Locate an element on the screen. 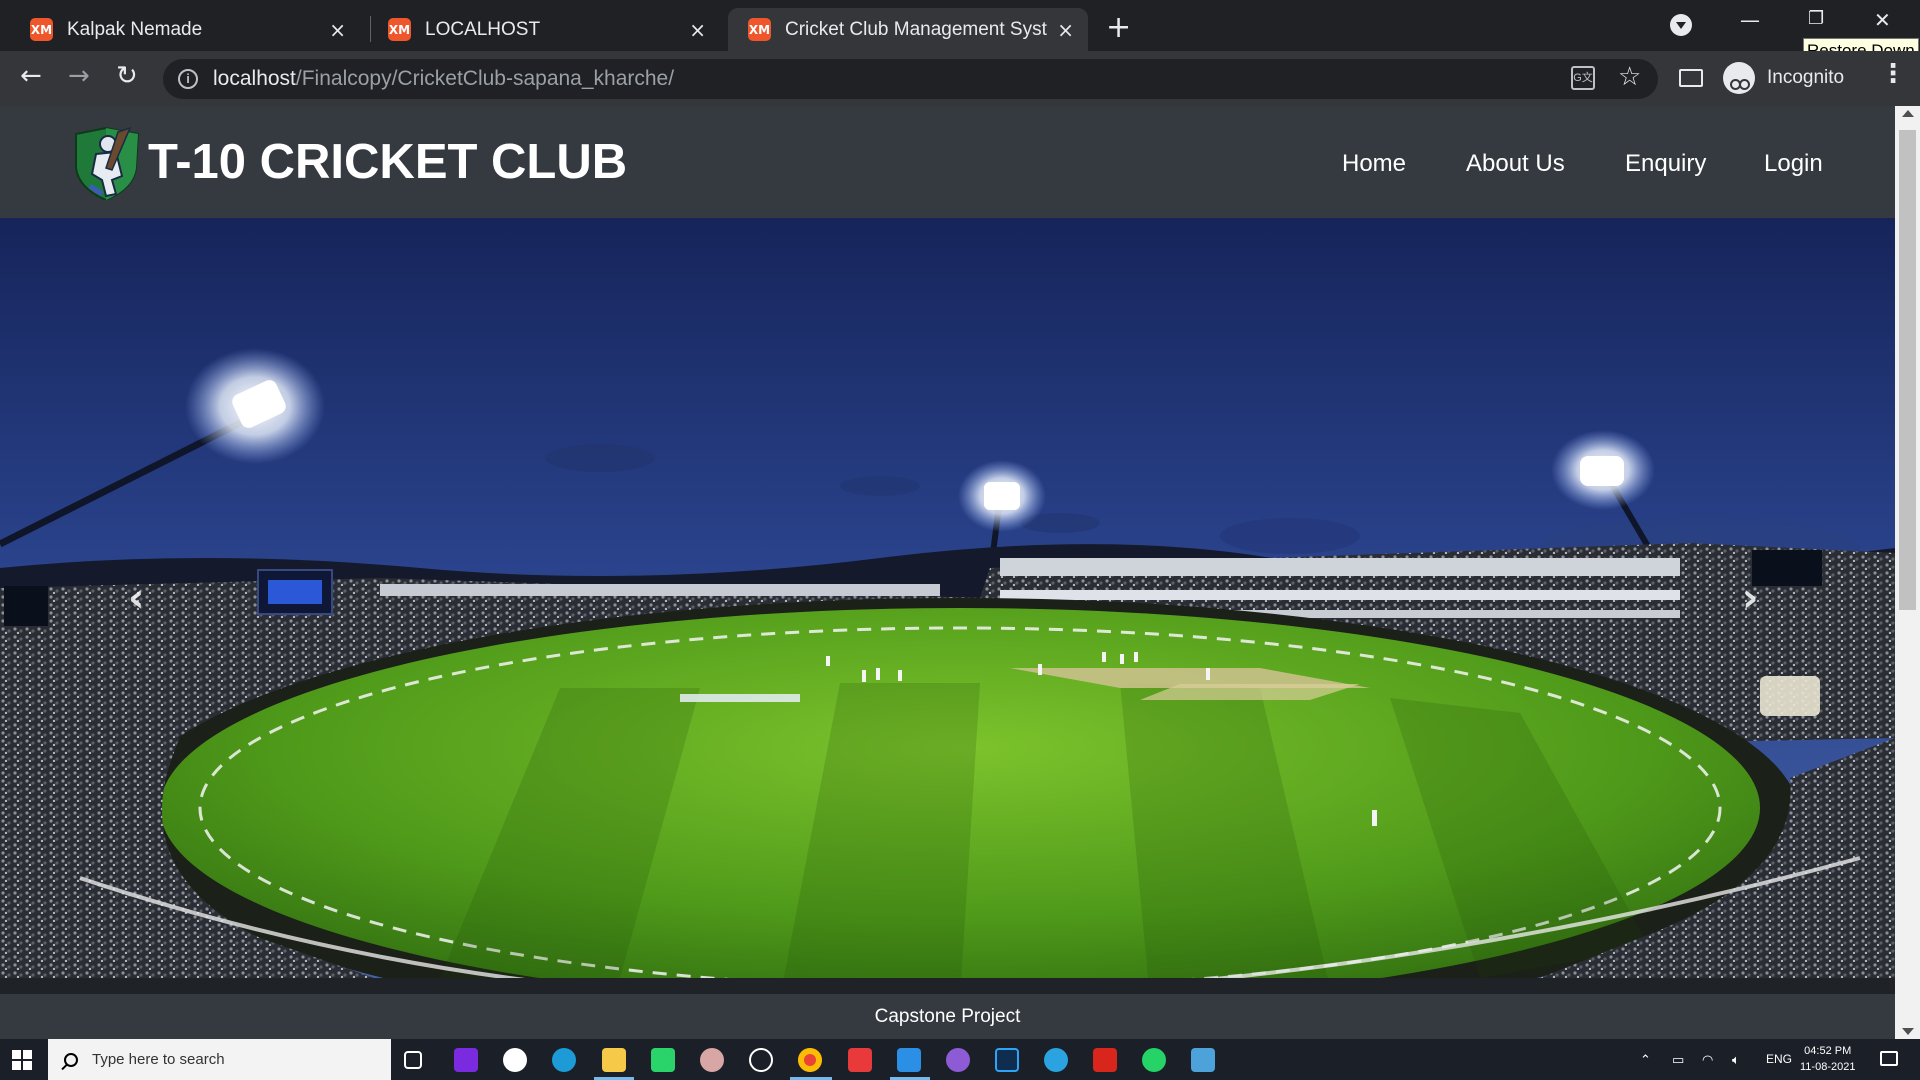 Image resolution: width=1920 pixels, height=1080 pixels. edge-browser-icon is located at coordinates (564, 1060).